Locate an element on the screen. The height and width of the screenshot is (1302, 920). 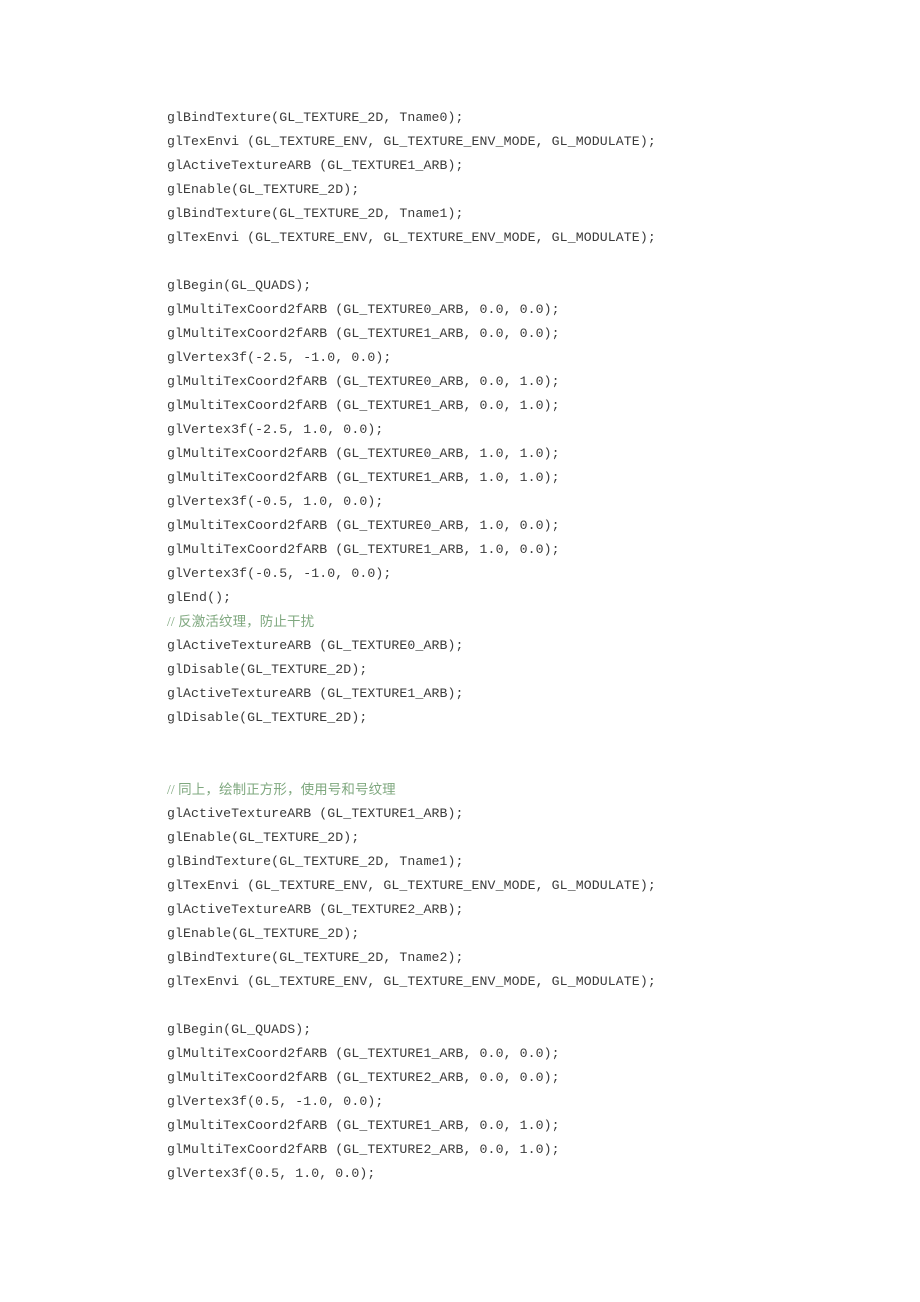
code-comment-line: // 同上，绘制正方形，使用号和号纹理 is located at coordinates (281, 789).